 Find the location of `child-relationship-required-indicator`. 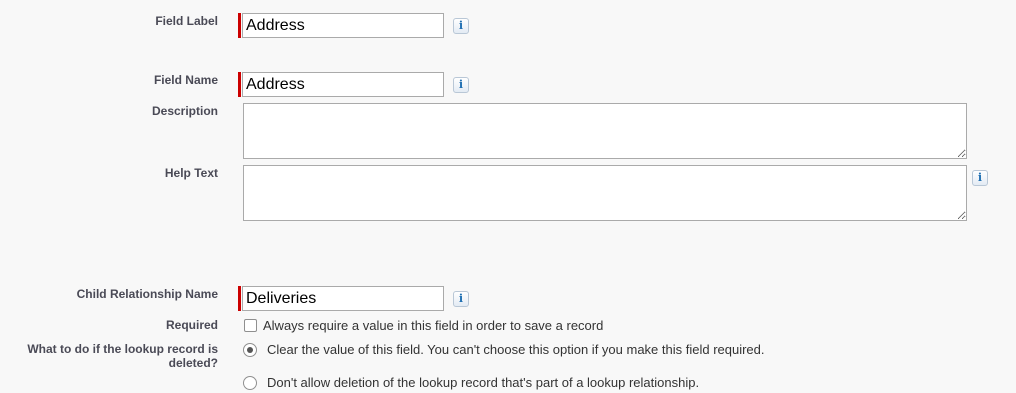

child-relationship-required-indicator is located at coordinates (239, 298).